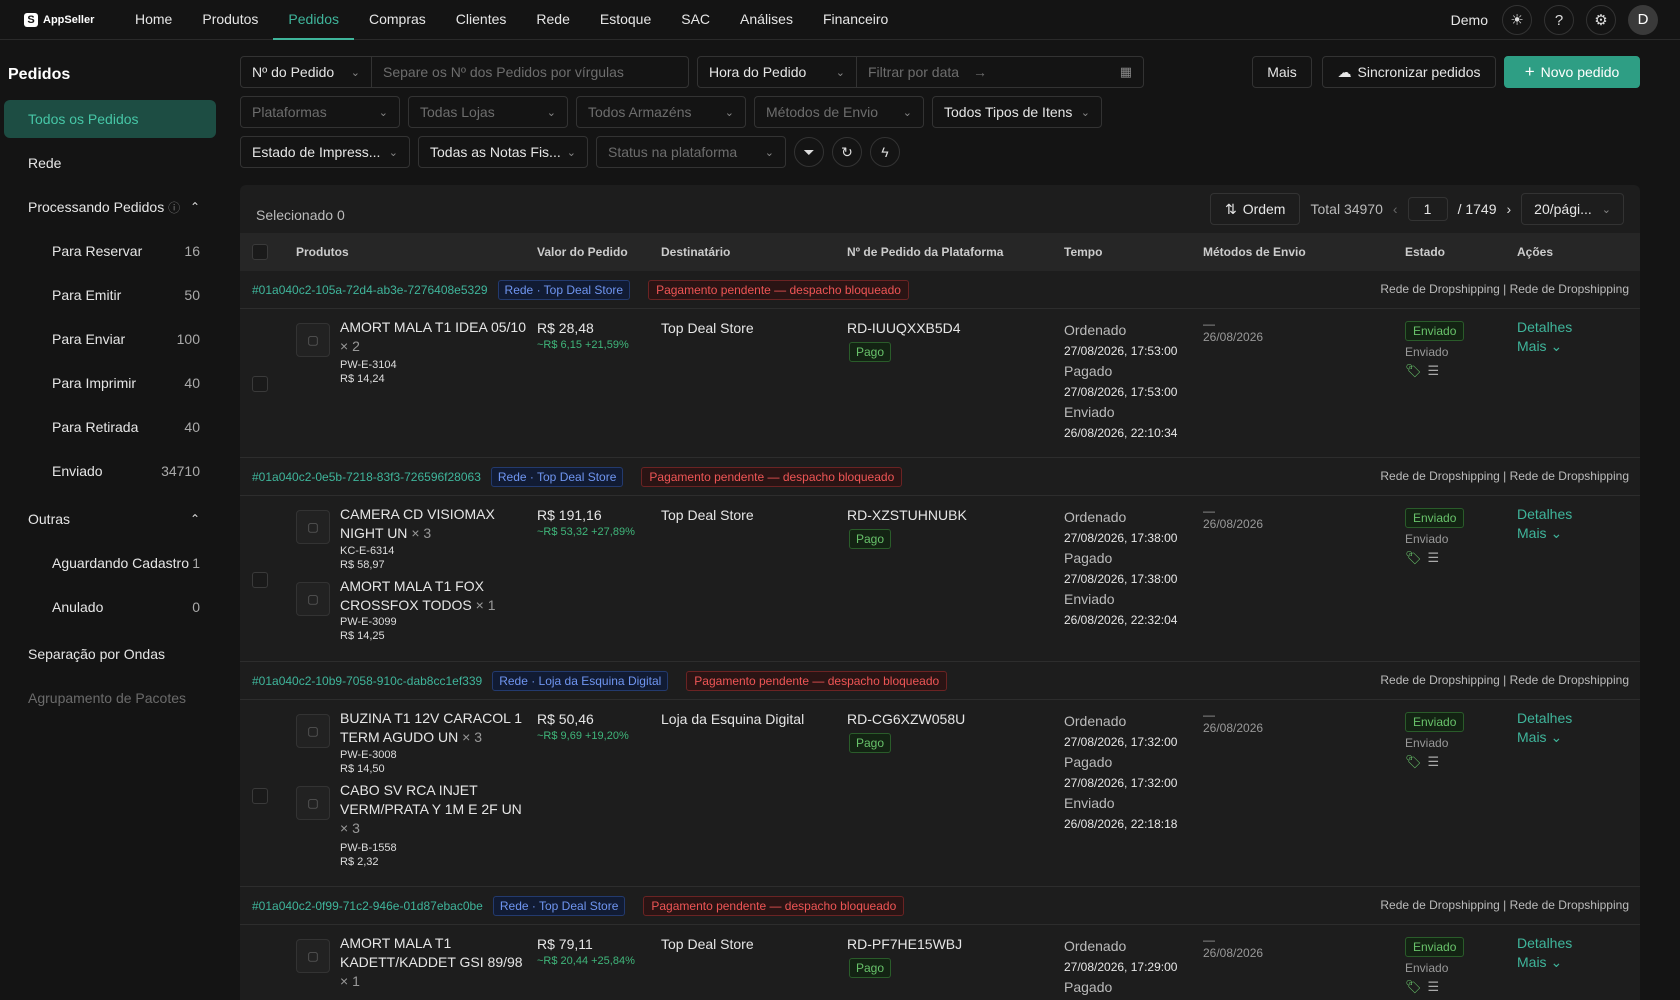 The width and height of the screenshot is (1680, 1000). I want to click on platform-status-select: Status na plataforma ⌄, so click(691, 152).